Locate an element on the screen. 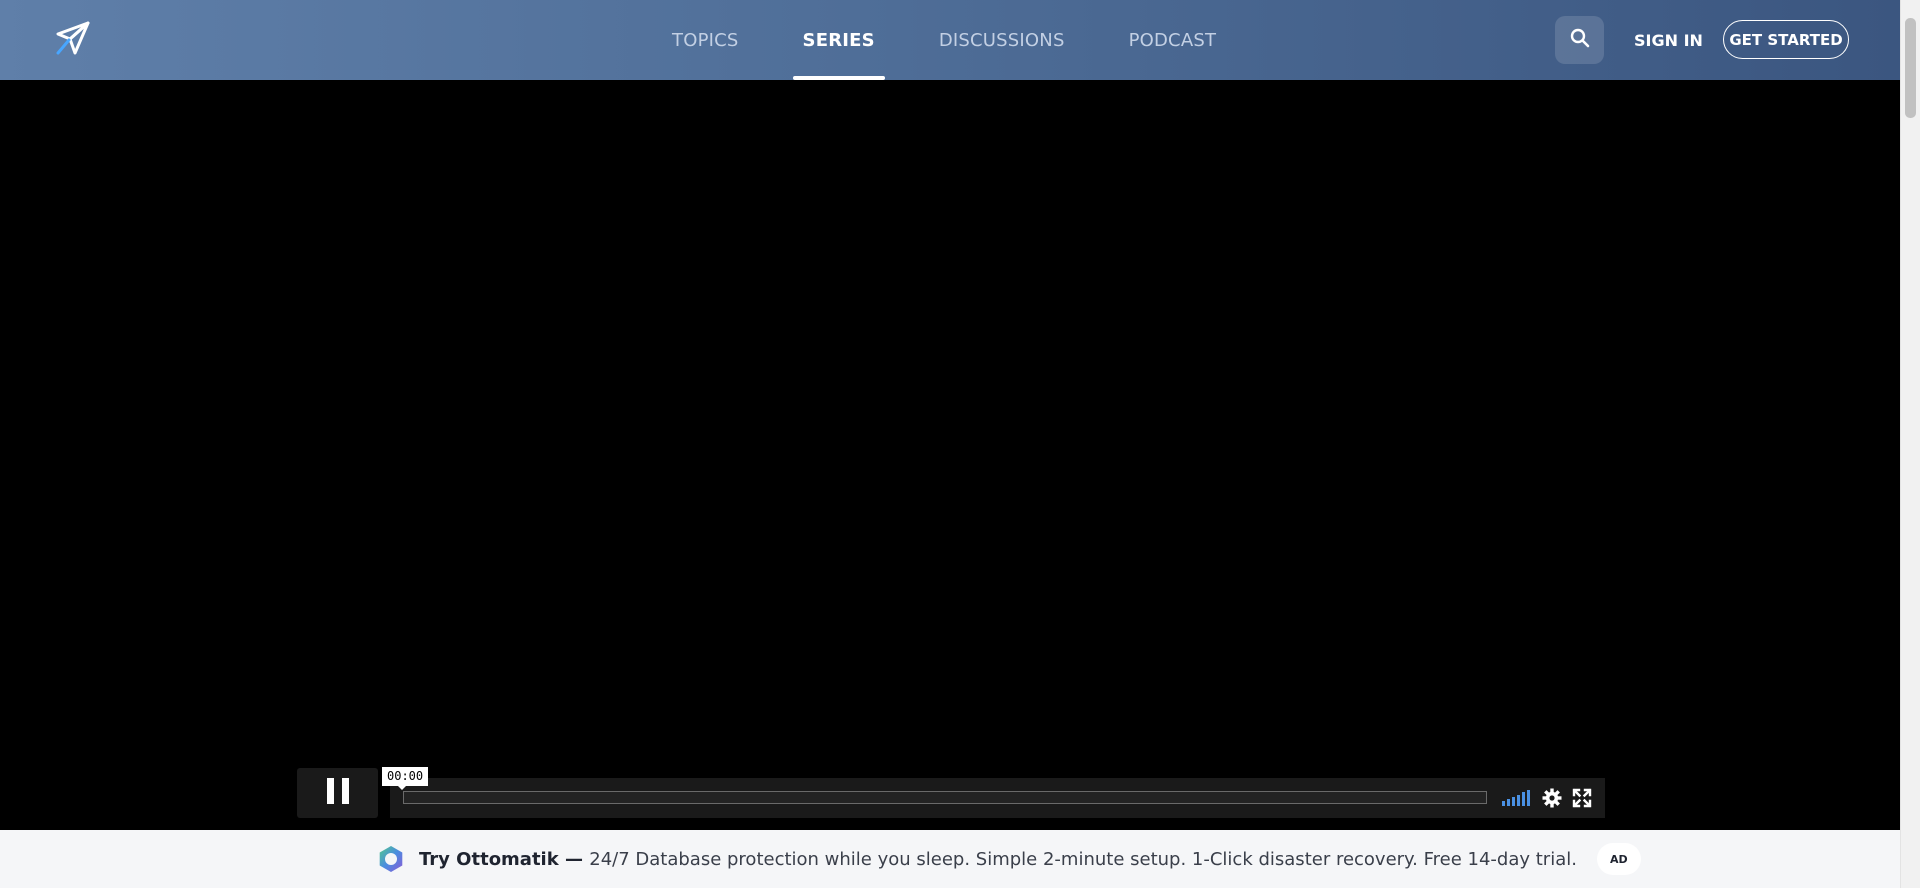 The height and width of the screenshot is (888, 1920). search-icon is located at coordinates (1580, 40).